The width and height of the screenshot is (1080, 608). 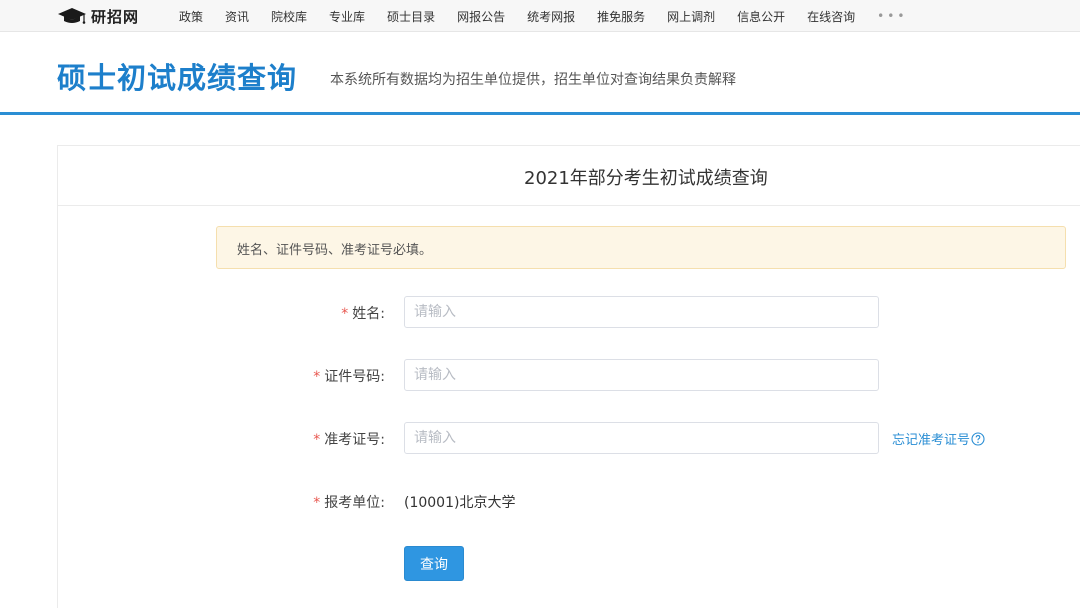 What do you see at coordinates (72, 16) in the screenshot?
I see `graduation-cap-icon` at bounding box center [72, 16].